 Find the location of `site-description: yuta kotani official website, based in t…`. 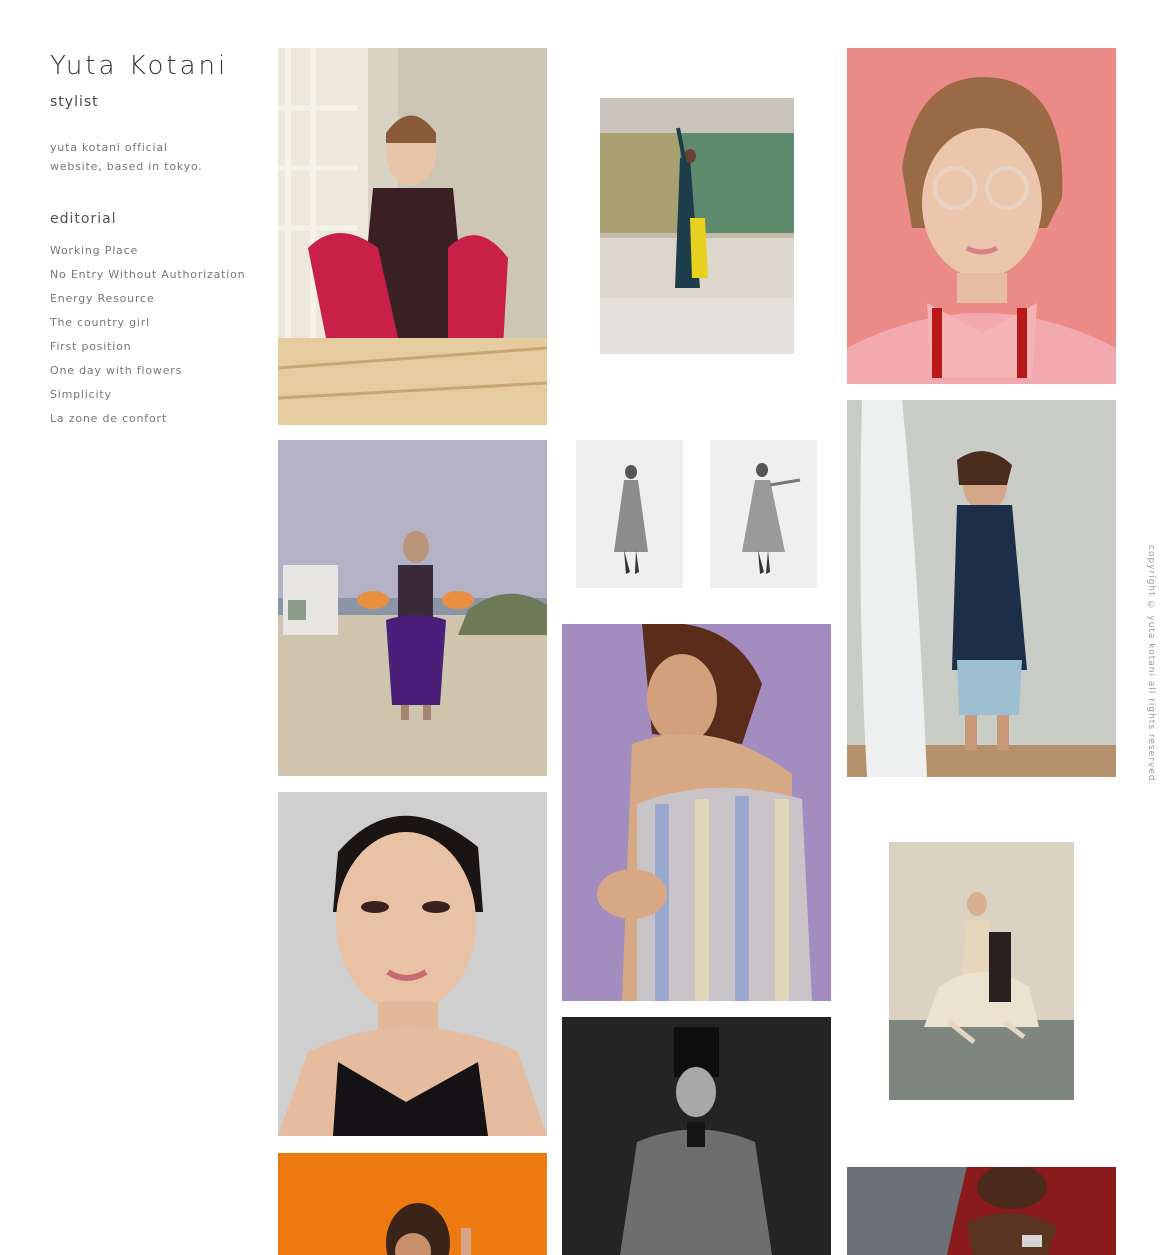

site-description: yuta kotani official website, based in t… is located at coordinates (126, 157).